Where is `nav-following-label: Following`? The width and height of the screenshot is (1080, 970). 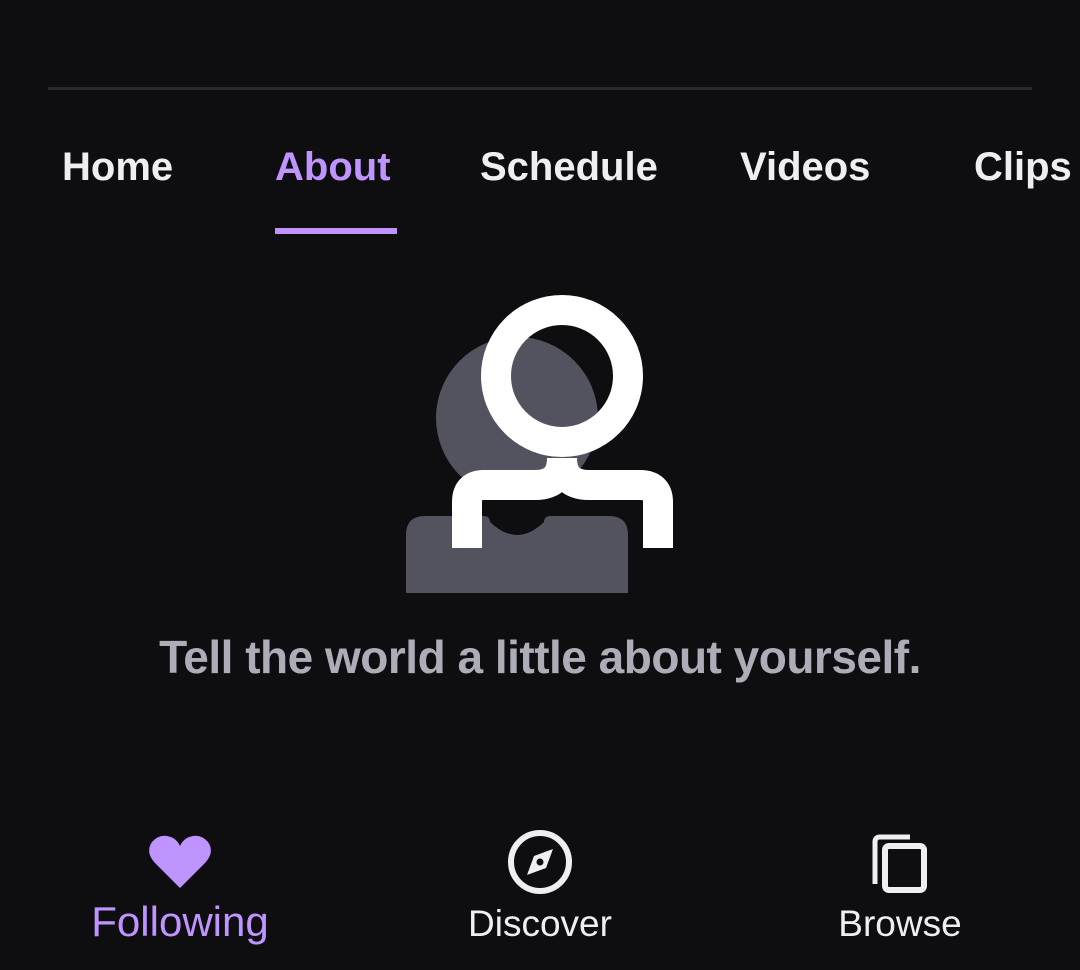 nav-following-label: Following is located at coordinates (180, 921).